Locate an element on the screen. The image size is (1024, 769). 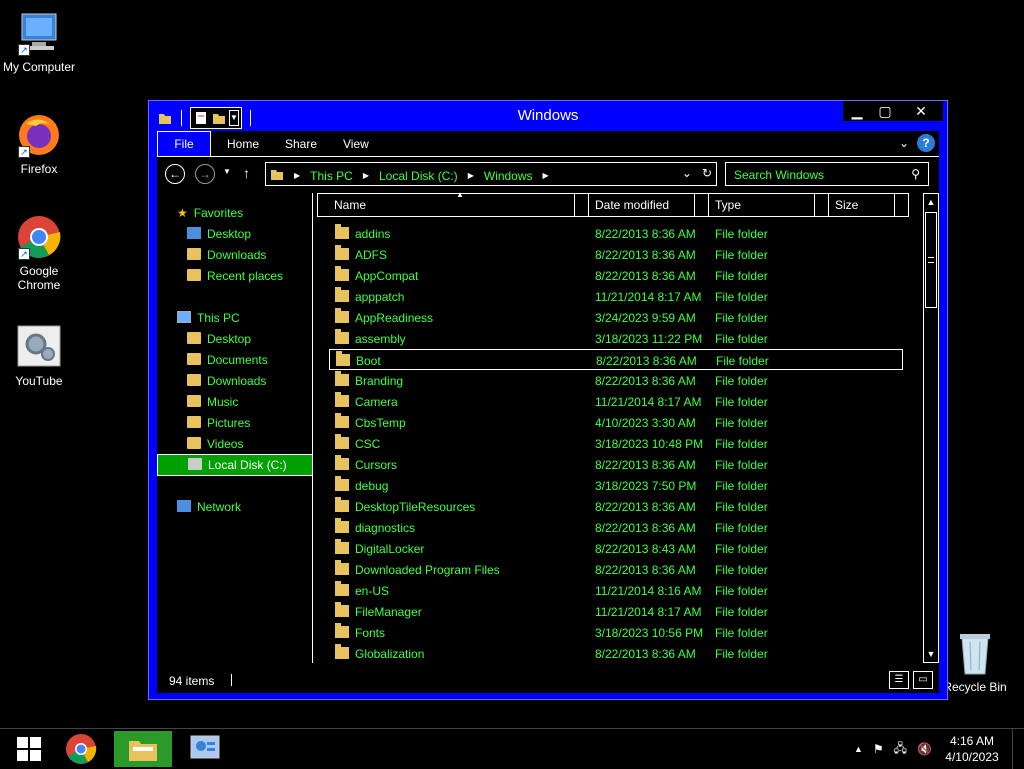
taskbar-file-explorer is located at coordinates (143, 749).